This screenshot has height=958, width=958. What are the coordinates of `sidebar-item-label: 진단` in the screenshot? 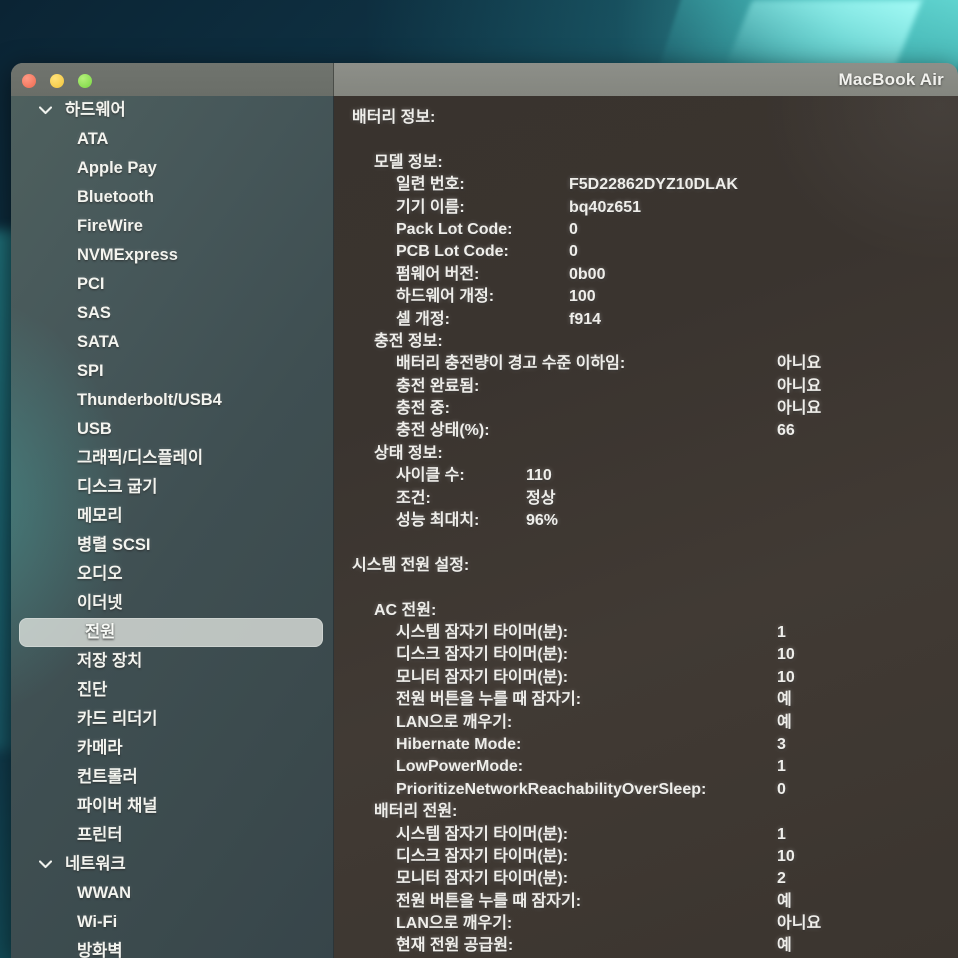 It's located at (92, 690).